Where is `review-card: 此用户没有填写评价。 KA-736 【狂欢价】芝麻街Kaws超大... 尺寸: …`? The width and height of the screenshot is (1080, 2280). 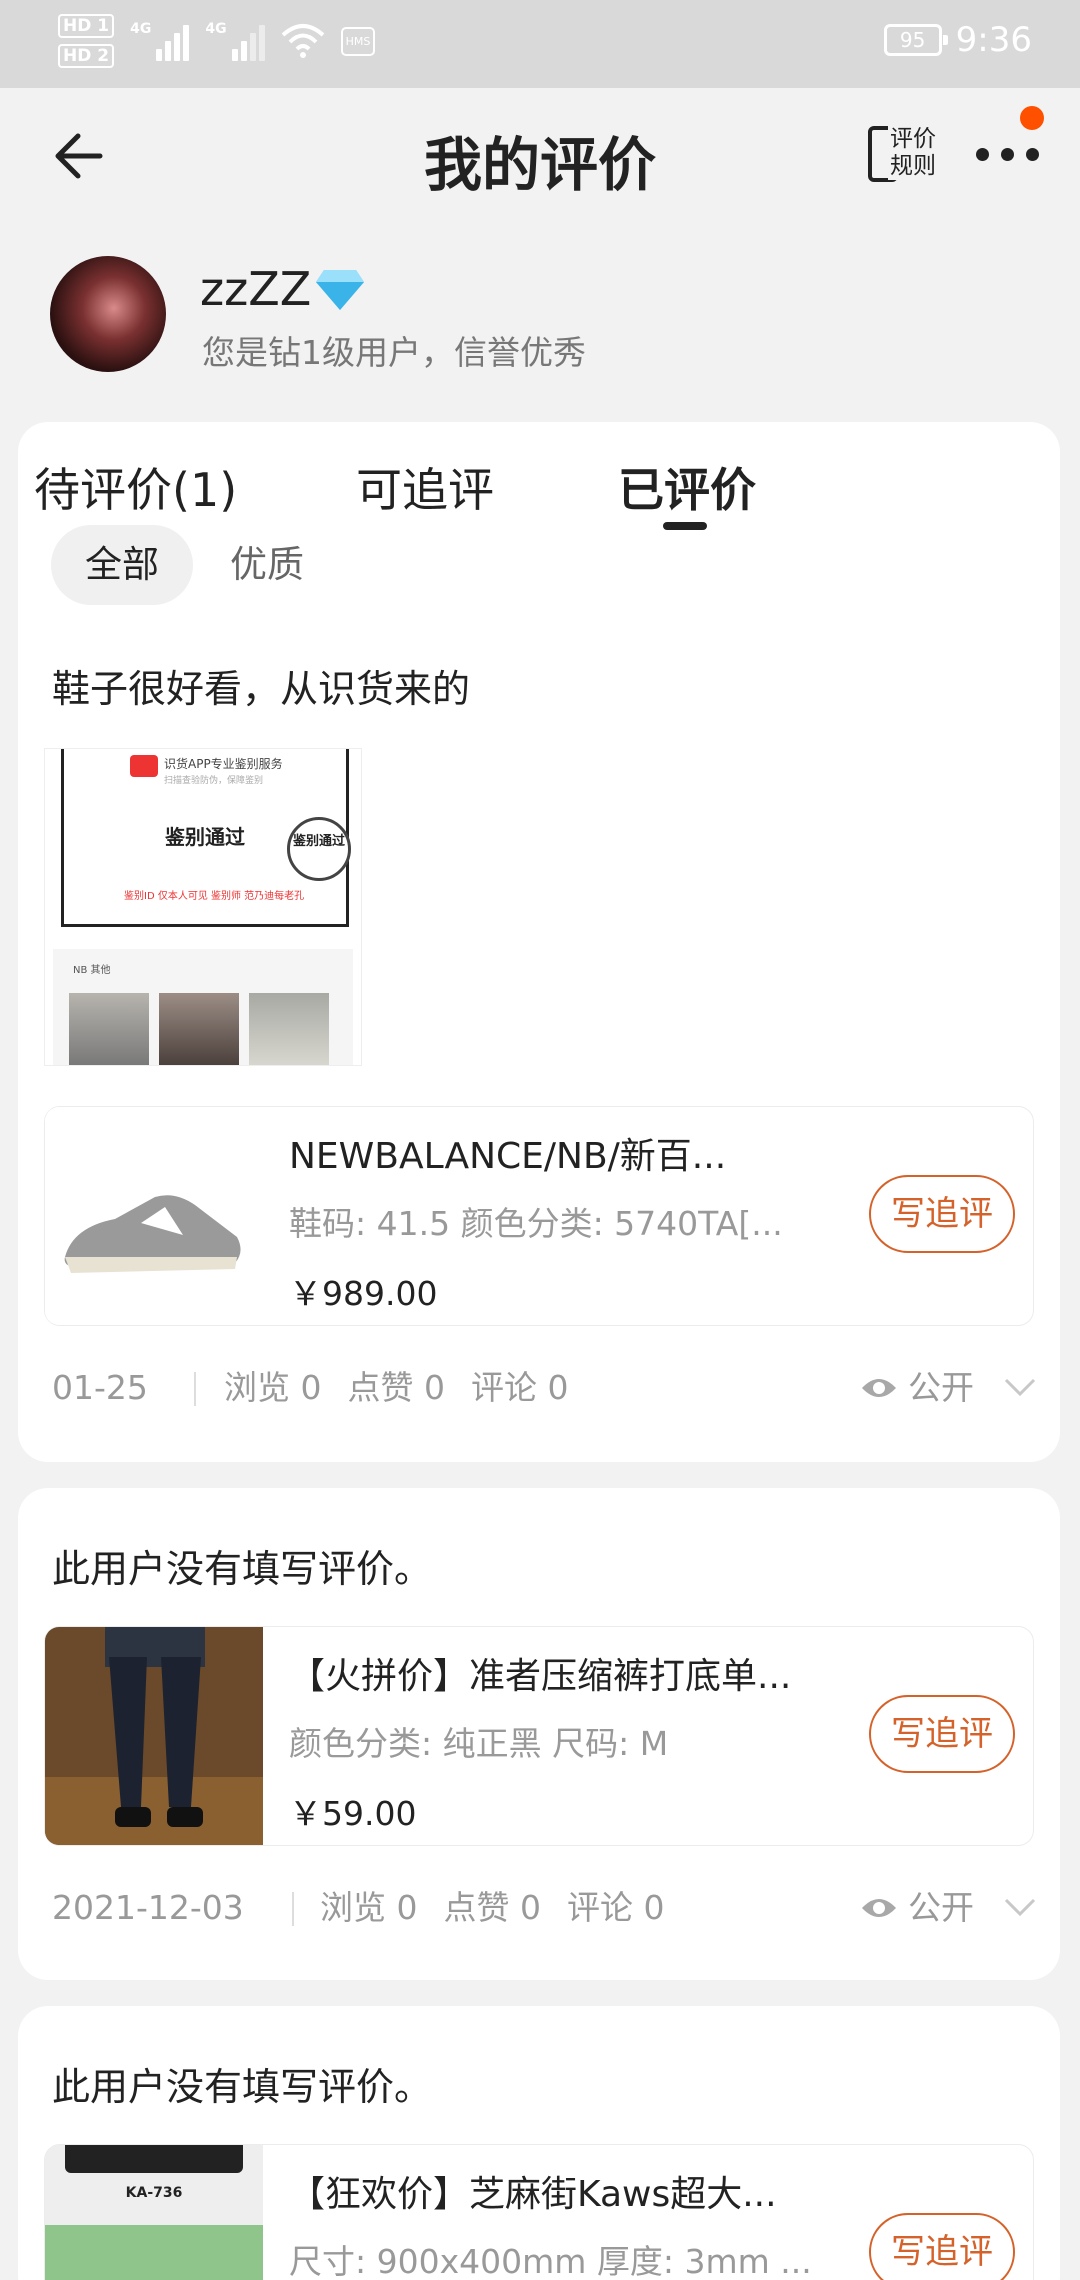 review-card: 此用户没有填写评价。 KA-736 【狂欢价】芝麻街Kaws超大... 尺寸: … is located at coordinates (539, 2143).